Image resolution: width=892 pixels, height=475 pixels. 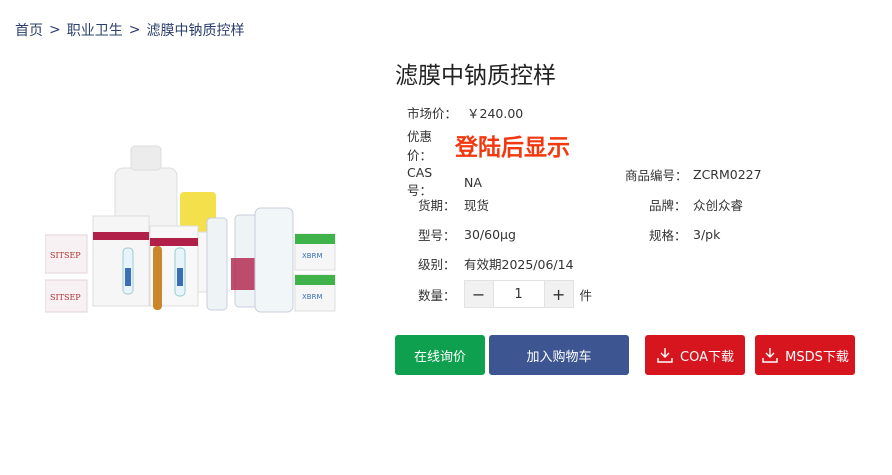 I want to click on quantity-input, so click(x=518, y=294).